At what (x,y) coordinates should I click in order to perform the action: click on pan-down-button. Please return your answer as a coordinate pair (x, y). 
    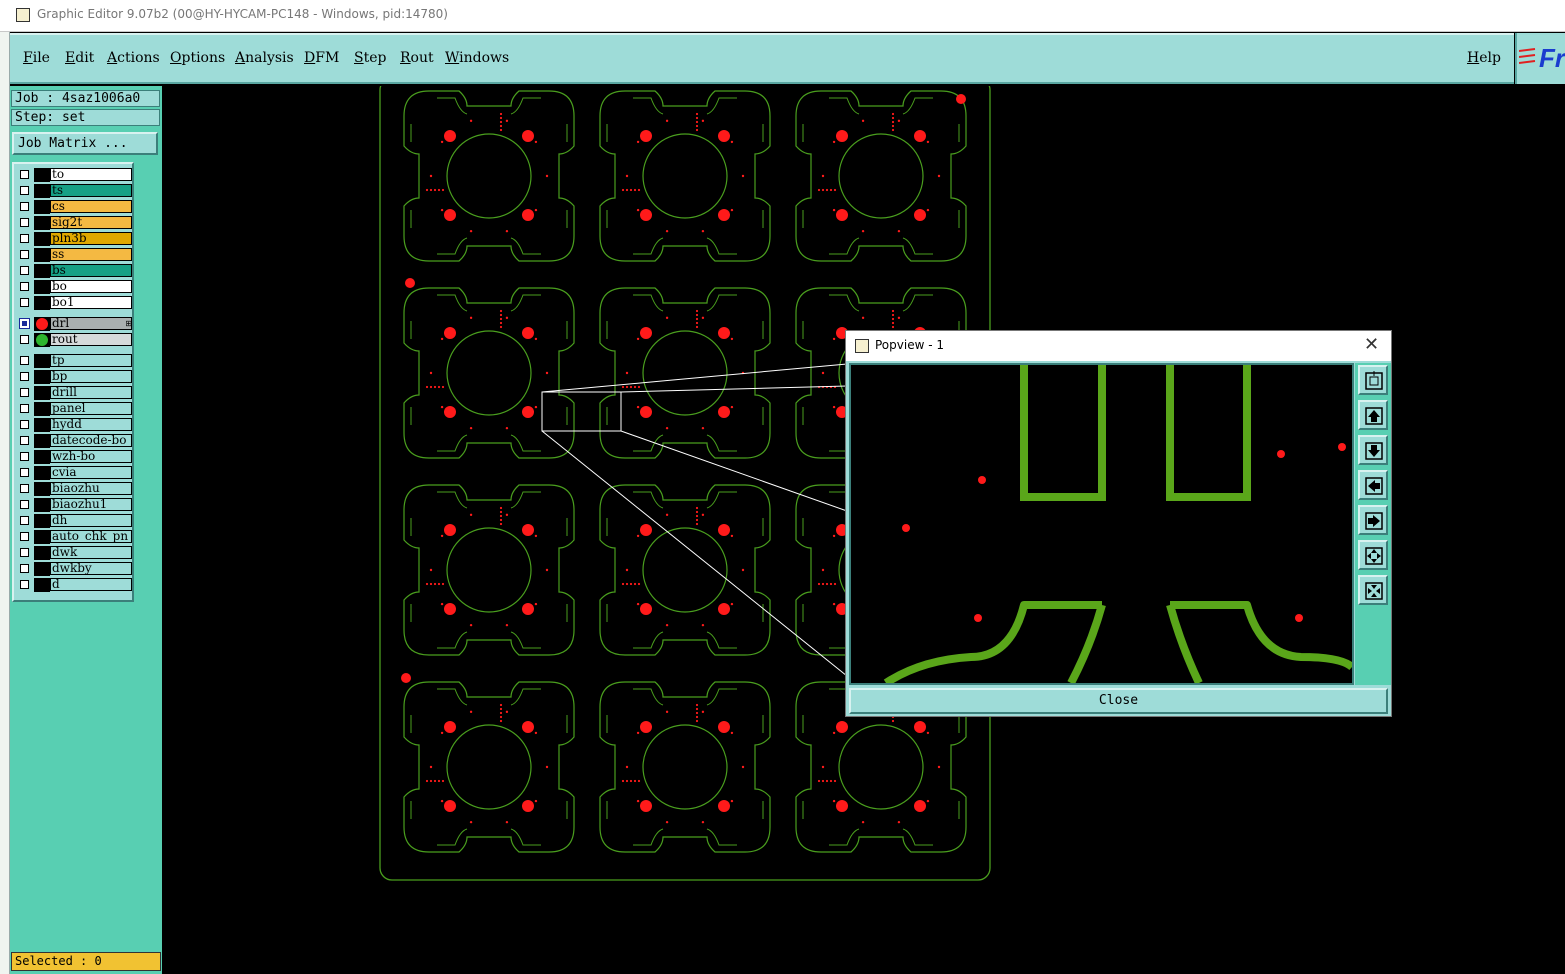
    Looking at the image, I should click on (1373, 450).